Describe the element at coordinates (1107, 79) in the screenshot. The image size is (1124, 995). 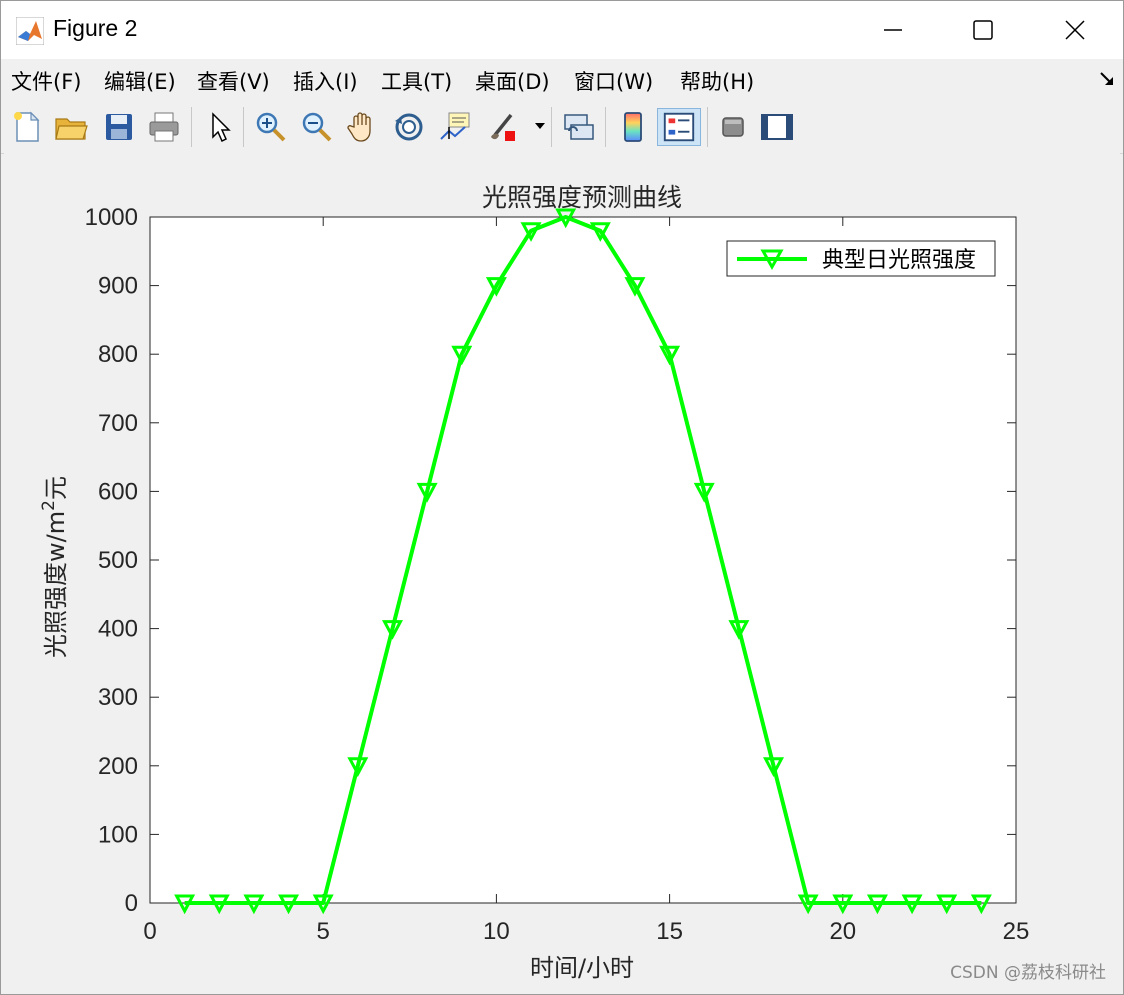
I see `dock-arrow-icon` at that location.